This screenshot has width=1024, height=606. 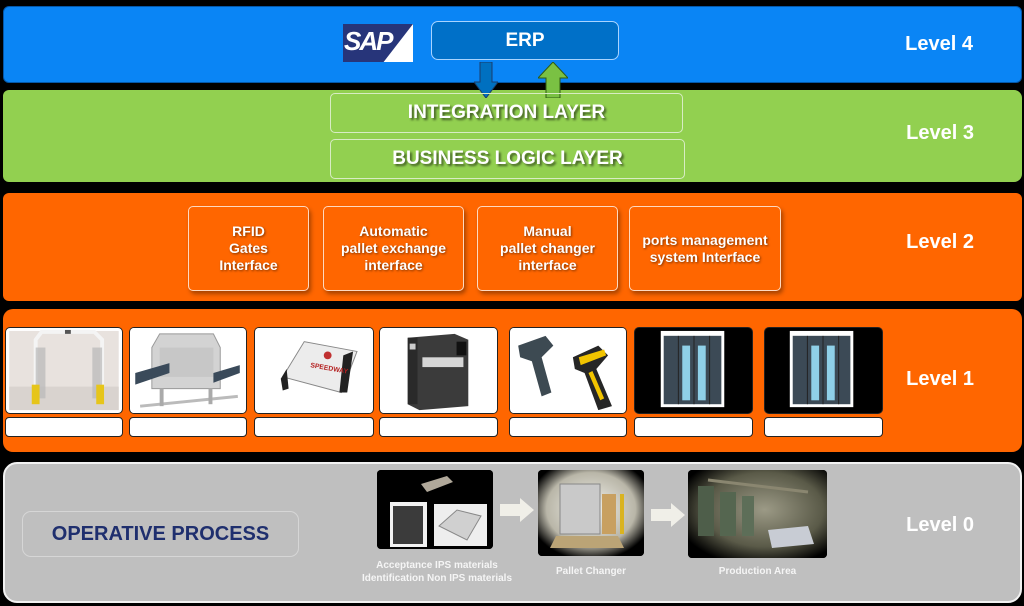 I want to click on rfid-reader-icon: SPEEDWAY, so click(x=314, y=370).